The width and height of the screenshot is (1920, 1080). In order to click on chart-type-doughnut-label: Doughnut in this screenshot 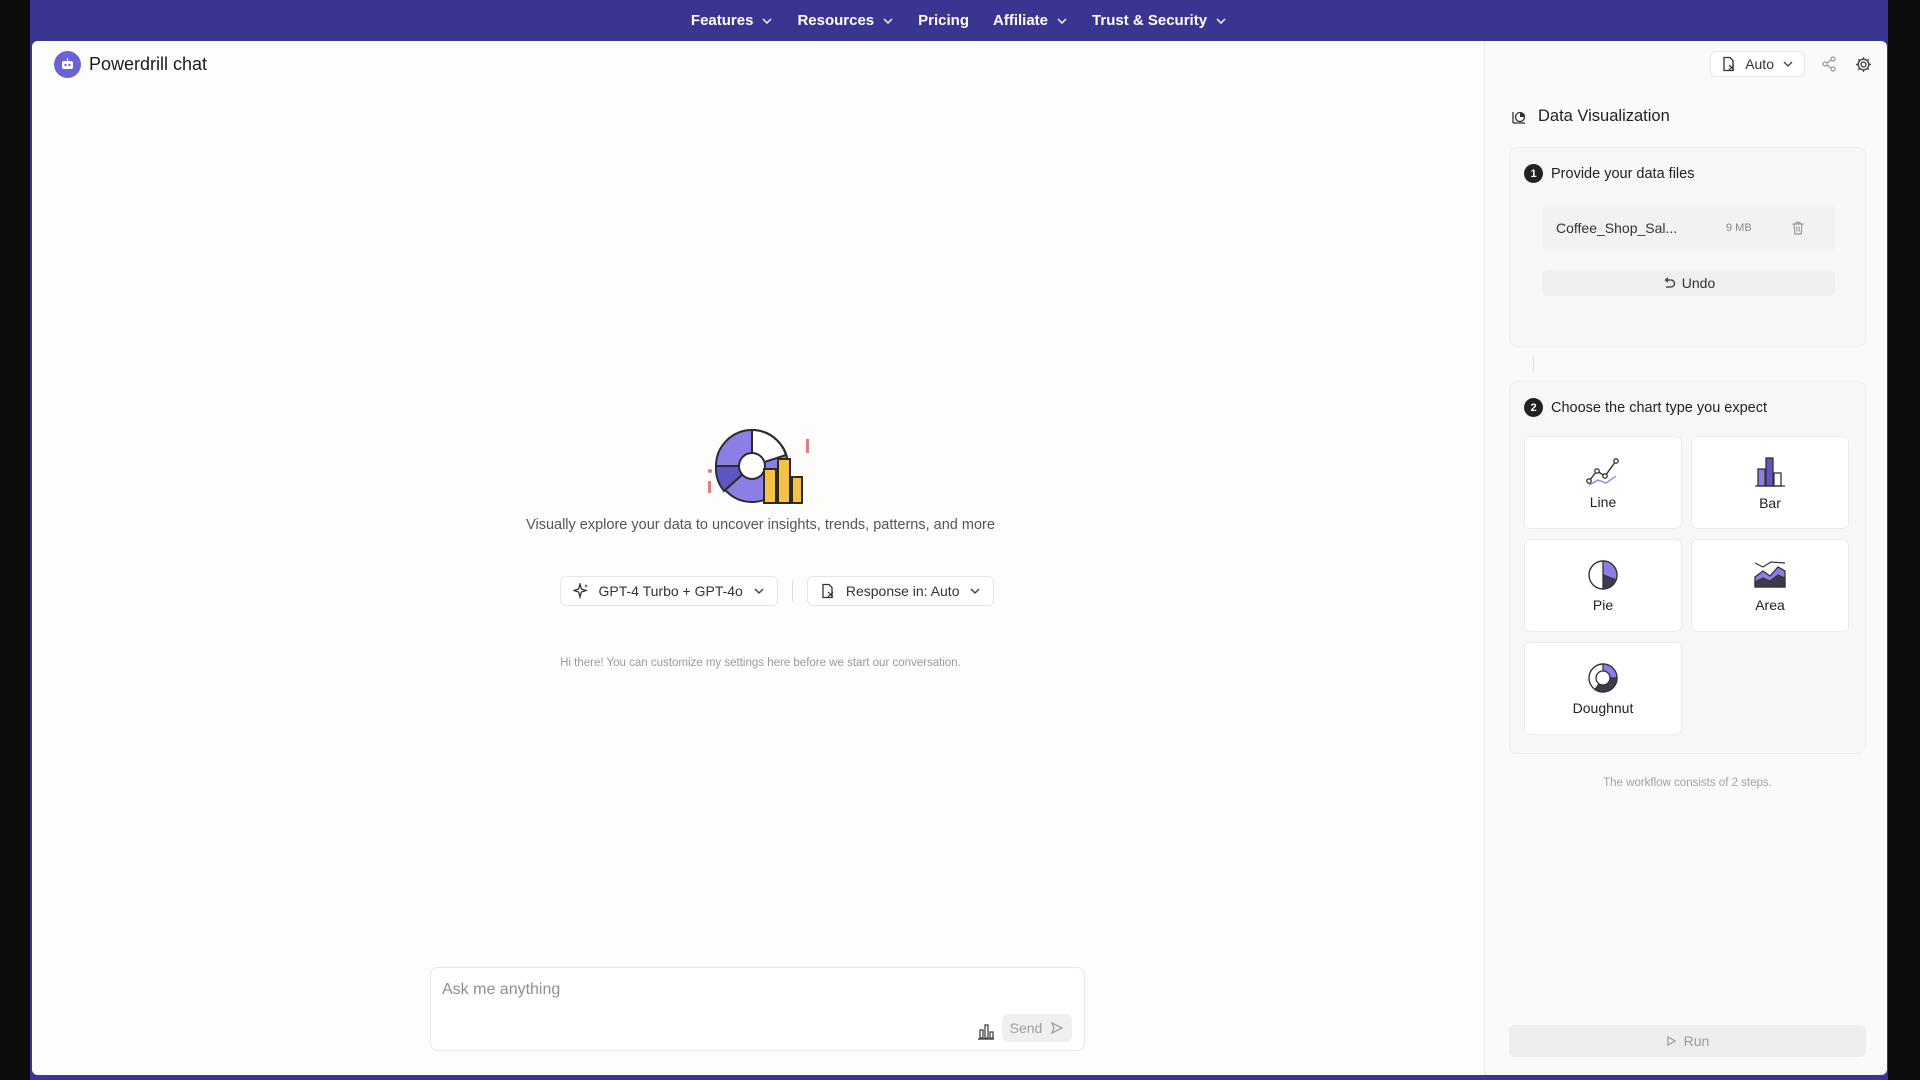, I will do `click(1603, 707)`.